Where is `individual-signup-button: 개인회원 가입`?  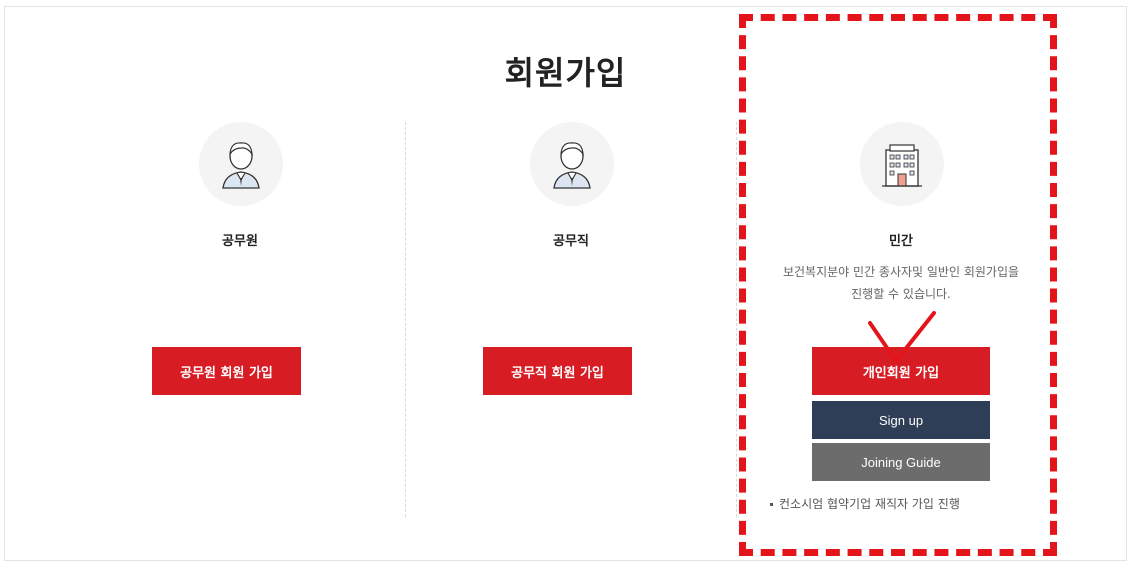
individual-signup-button: 개인회원 가입 is located at coordinates (901, 371).